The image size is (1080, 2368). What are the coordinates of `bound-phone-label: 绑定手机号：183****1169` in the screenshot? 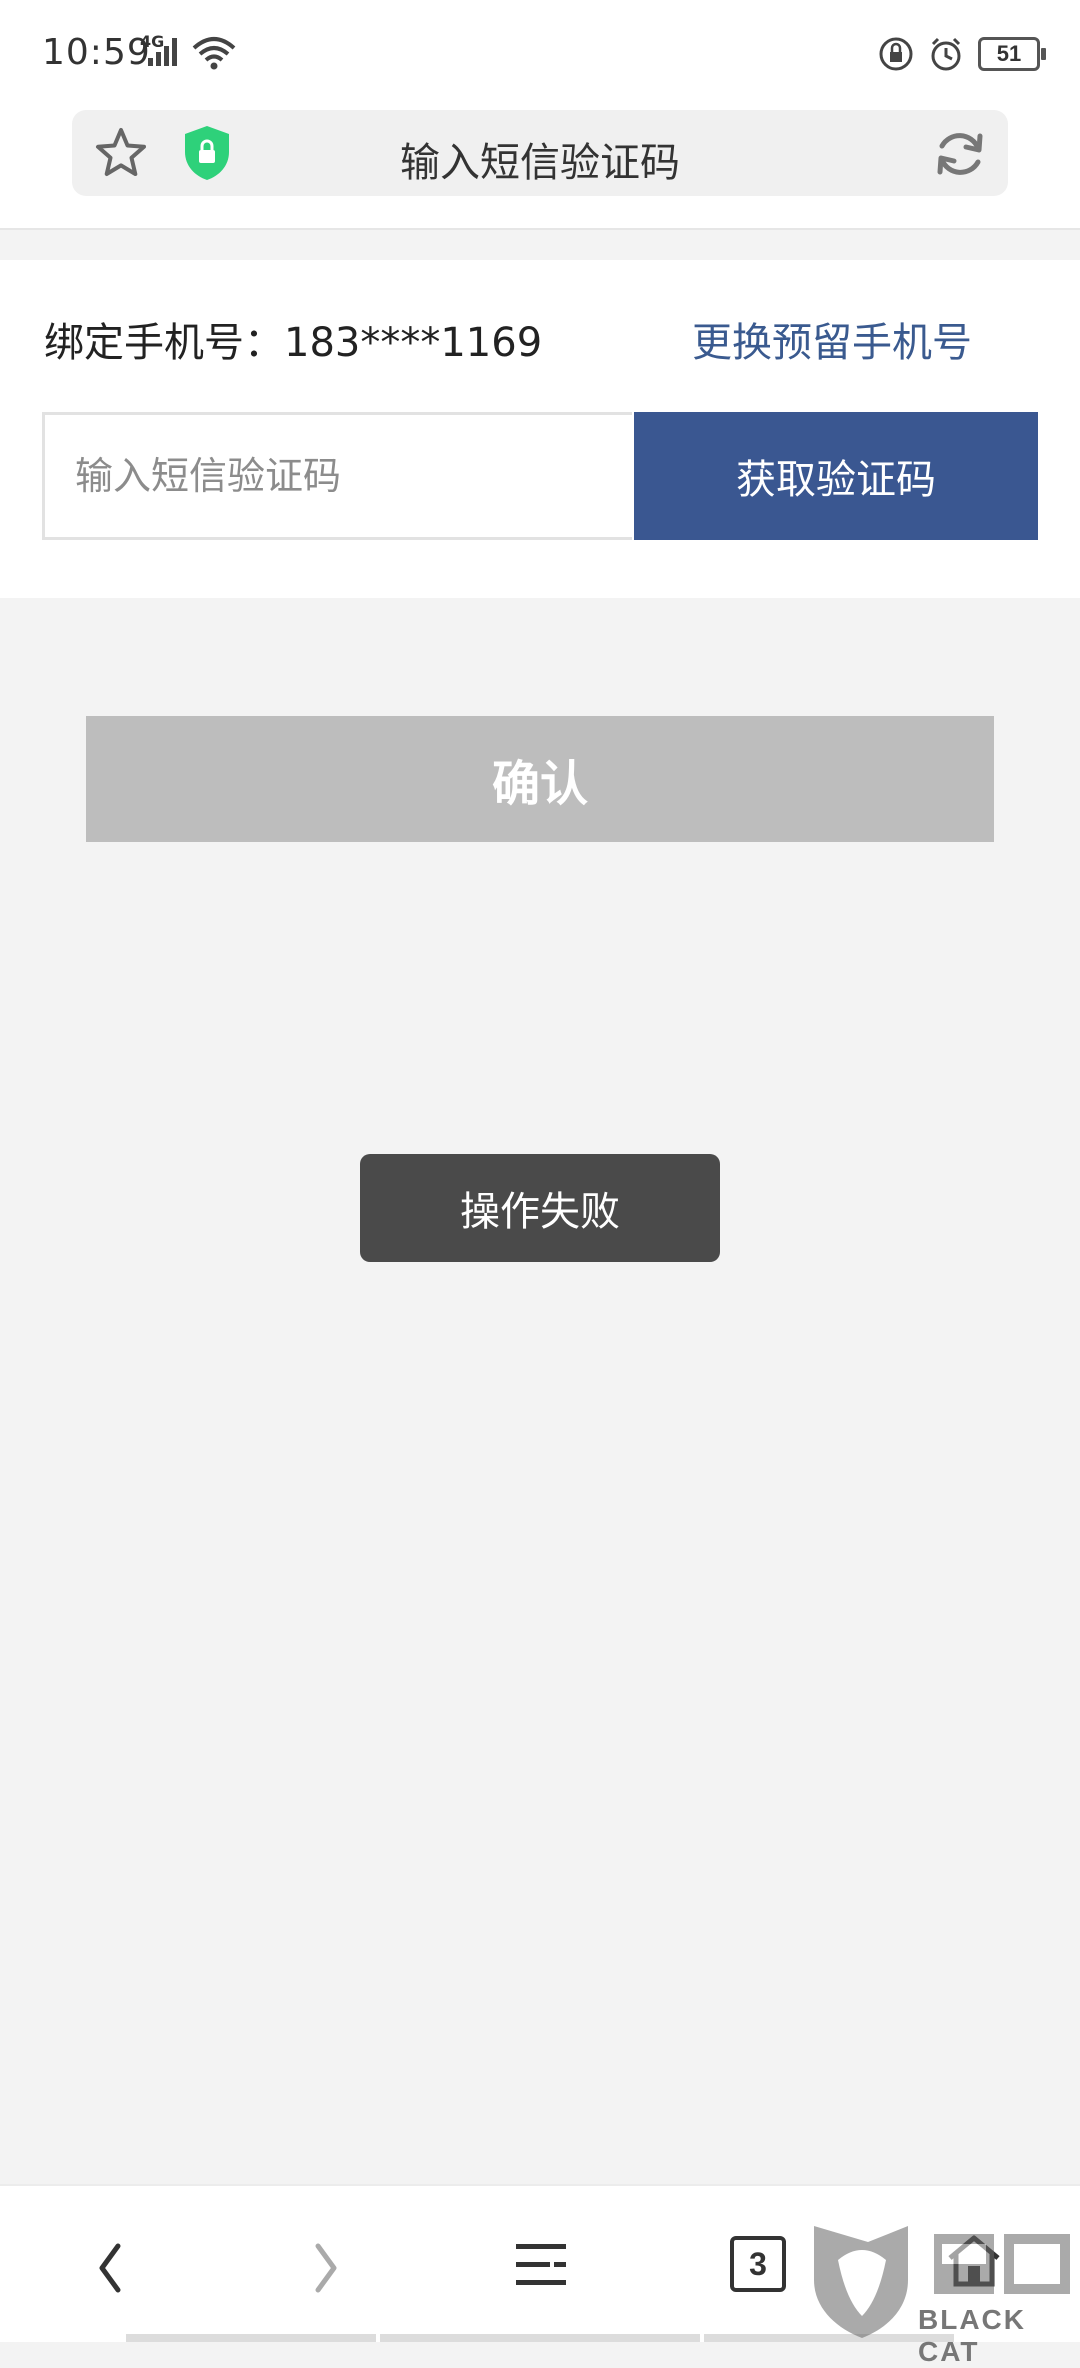 It's located at (293, 343).